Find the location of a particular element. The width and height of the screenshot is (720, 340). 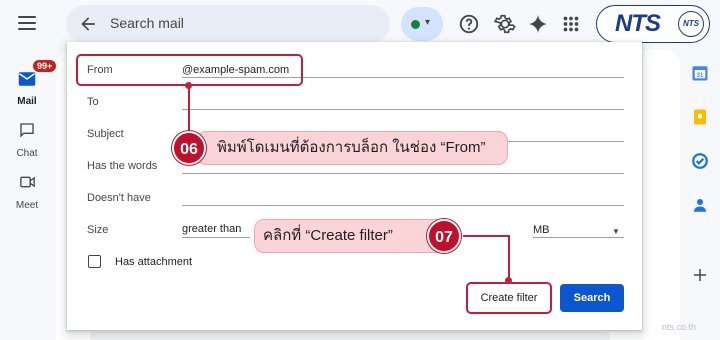

tasks-icon is located at coordinates (700, 161).